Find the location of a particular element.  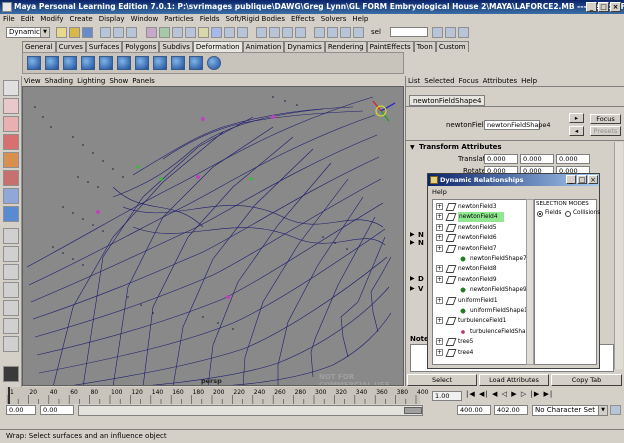

ipr-render-icon is located at coordinates (345, 32).